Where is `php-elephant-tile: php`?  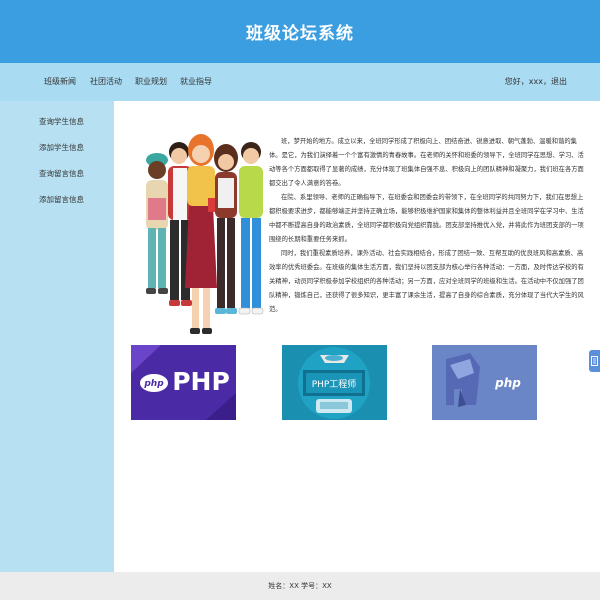
php-elephant-tile: php is located at coordinates (484, 382).